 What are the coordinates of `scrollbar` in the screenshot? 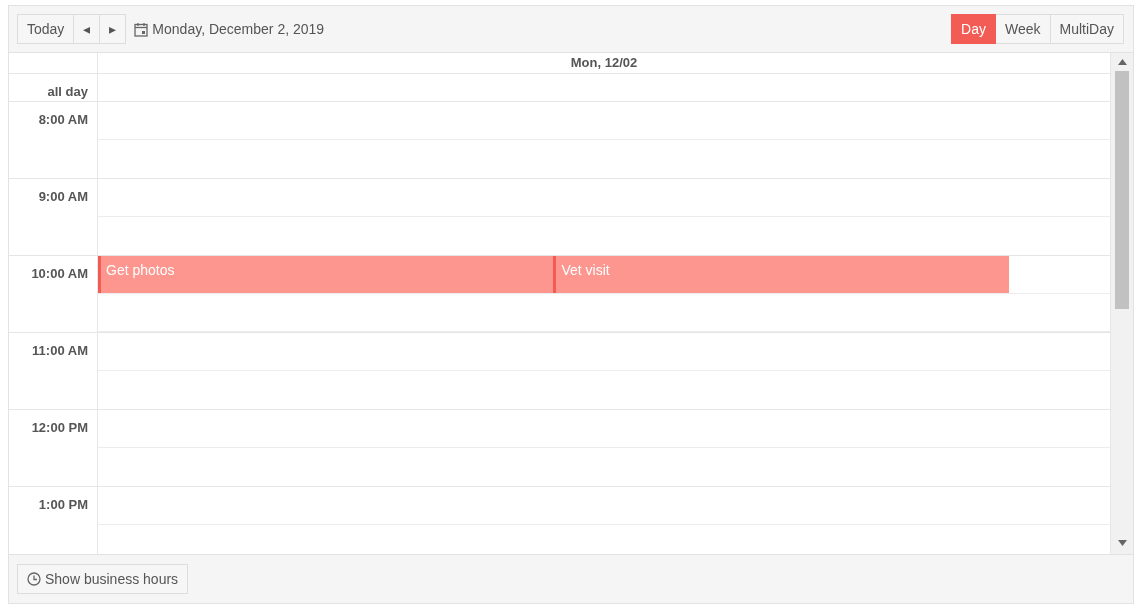 It's located at (1121, 303).